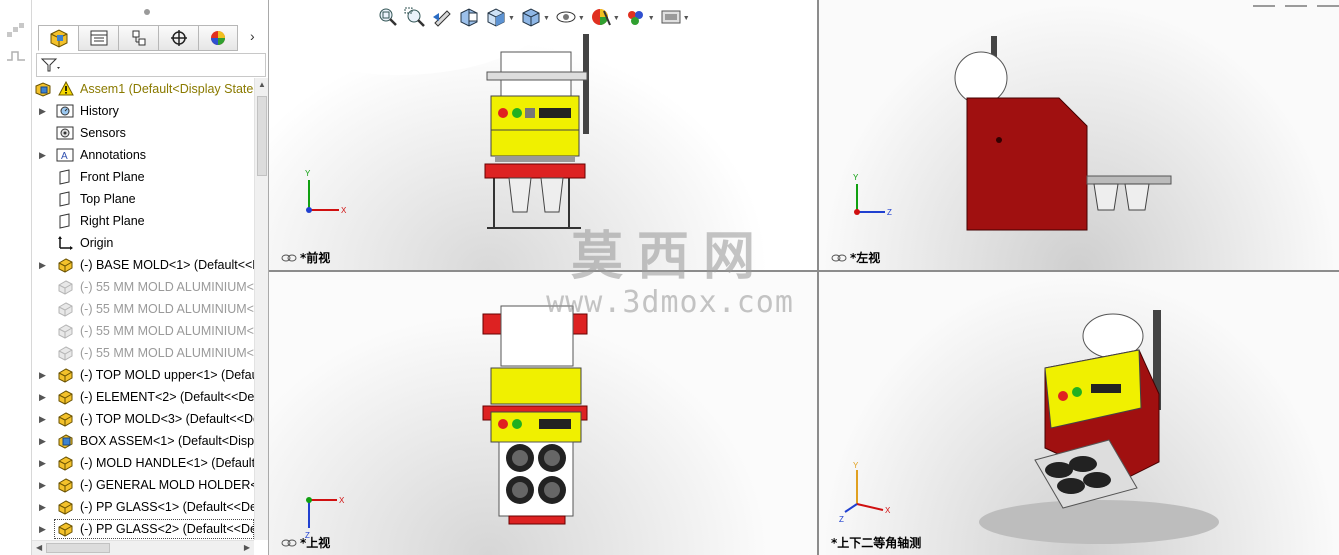 The height and width of the screenshot is (555, 1339). What do you see at coordinates (344, 210) in the screenshot?
I see `axis-x-label: X` at bounding box center [344, 210].